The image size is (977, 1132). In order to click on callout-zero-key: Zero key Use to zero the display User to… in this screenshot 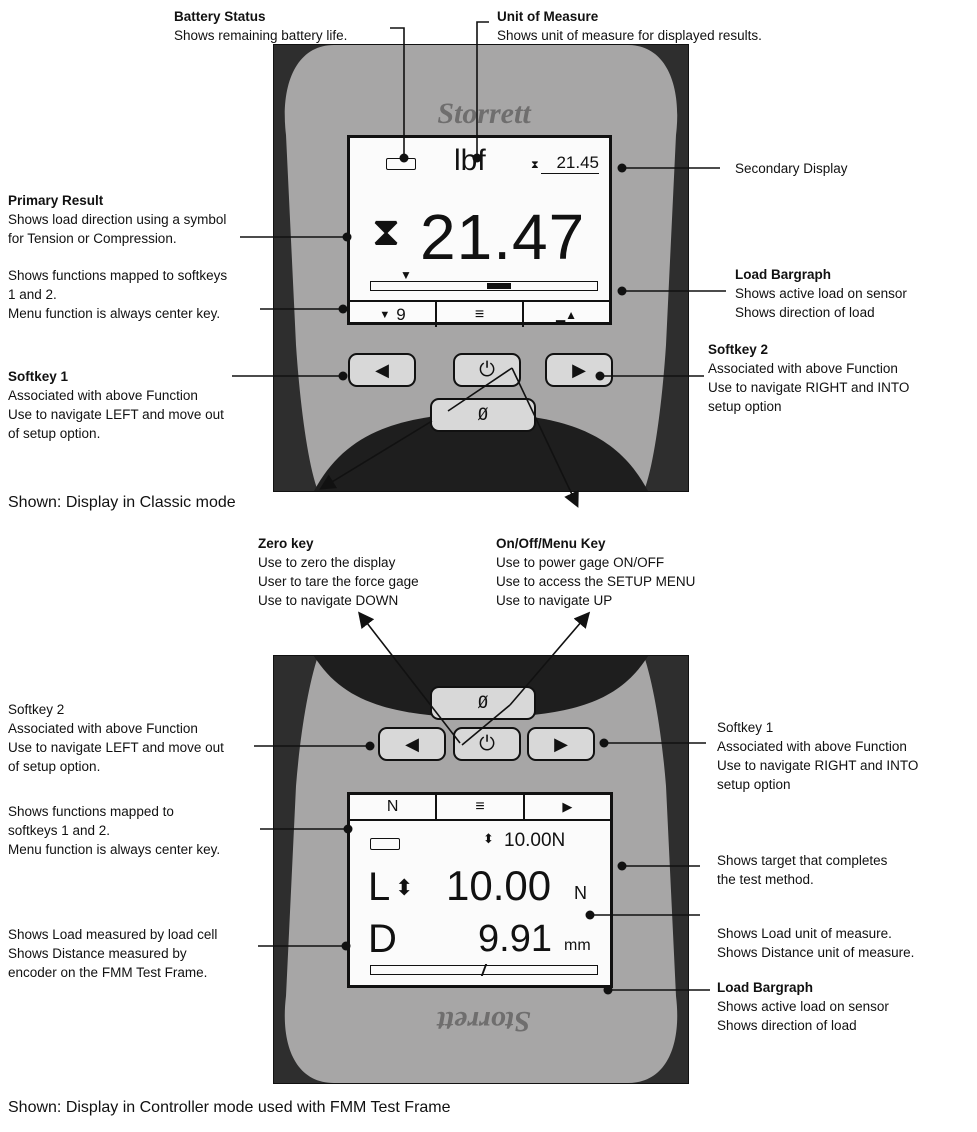, I will do `click(338, 572)`.